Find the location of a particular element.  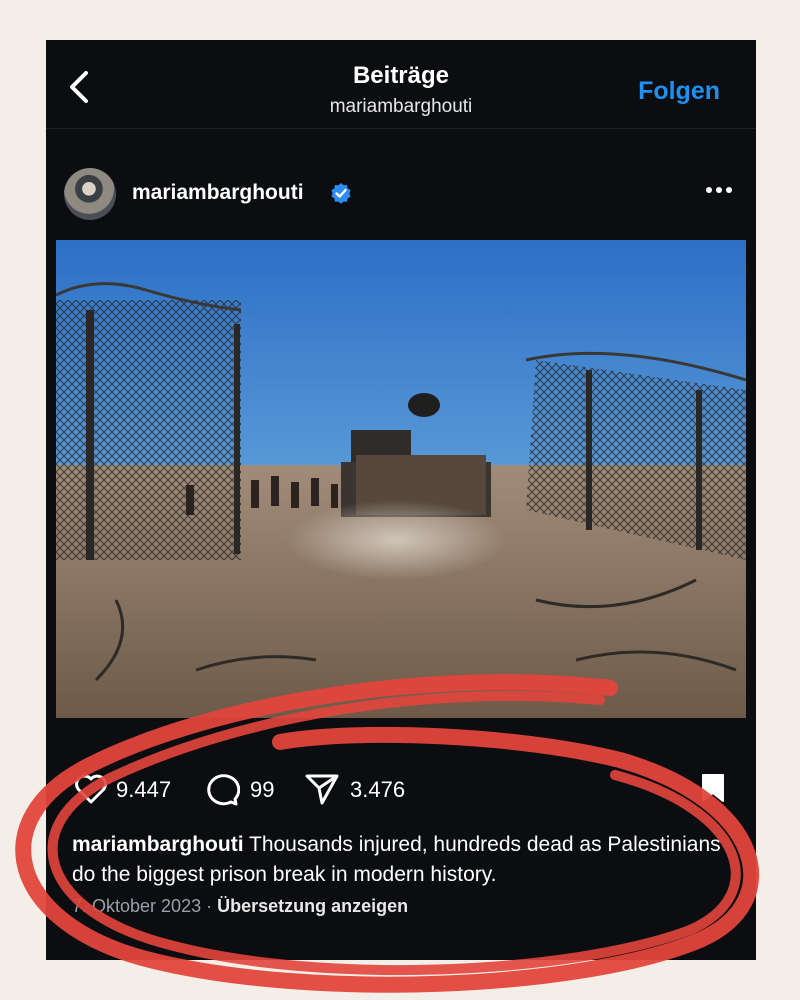

caption-username: mariambarghouti is located at coordinates (158, 844).